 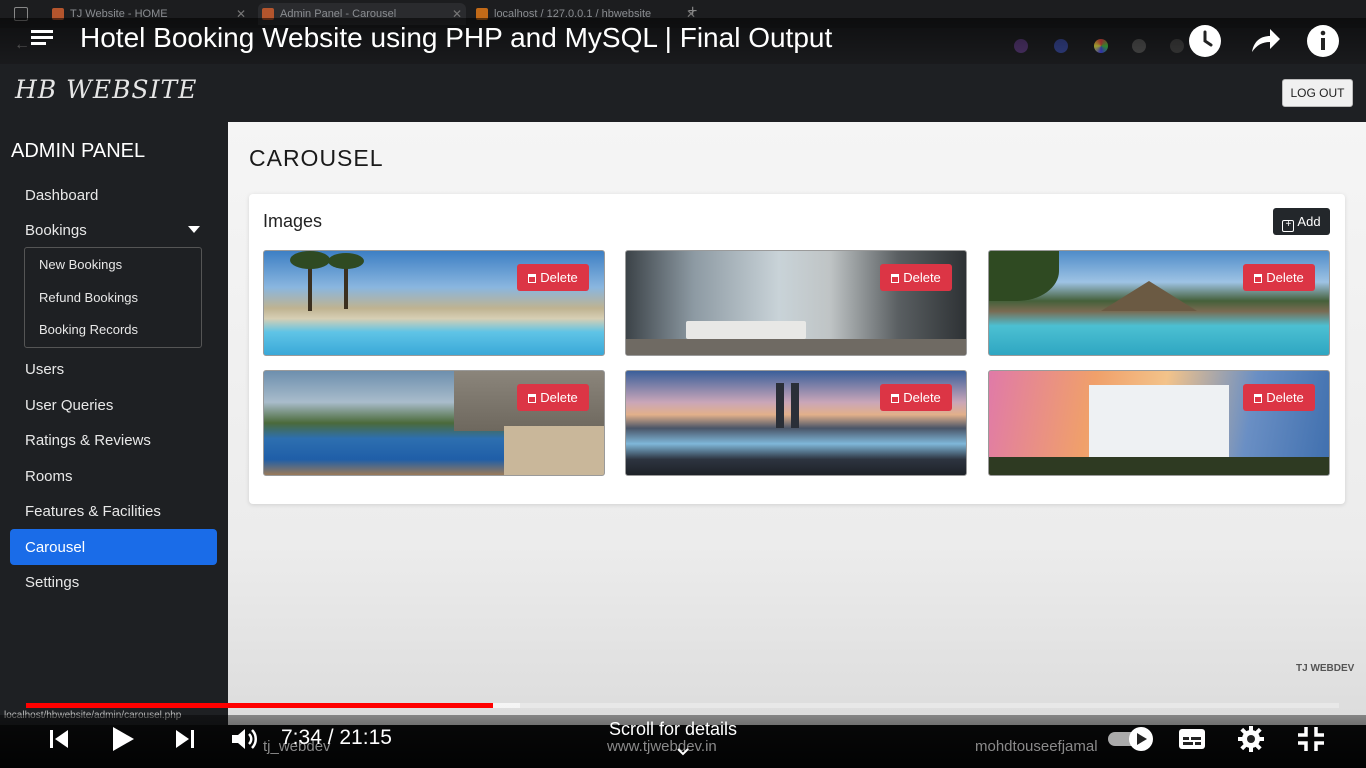 What do you see at coordinates (106, 89) in the screenshot?
I see `site-brand: HB WEBSITE` at bounding box center [106, 89].